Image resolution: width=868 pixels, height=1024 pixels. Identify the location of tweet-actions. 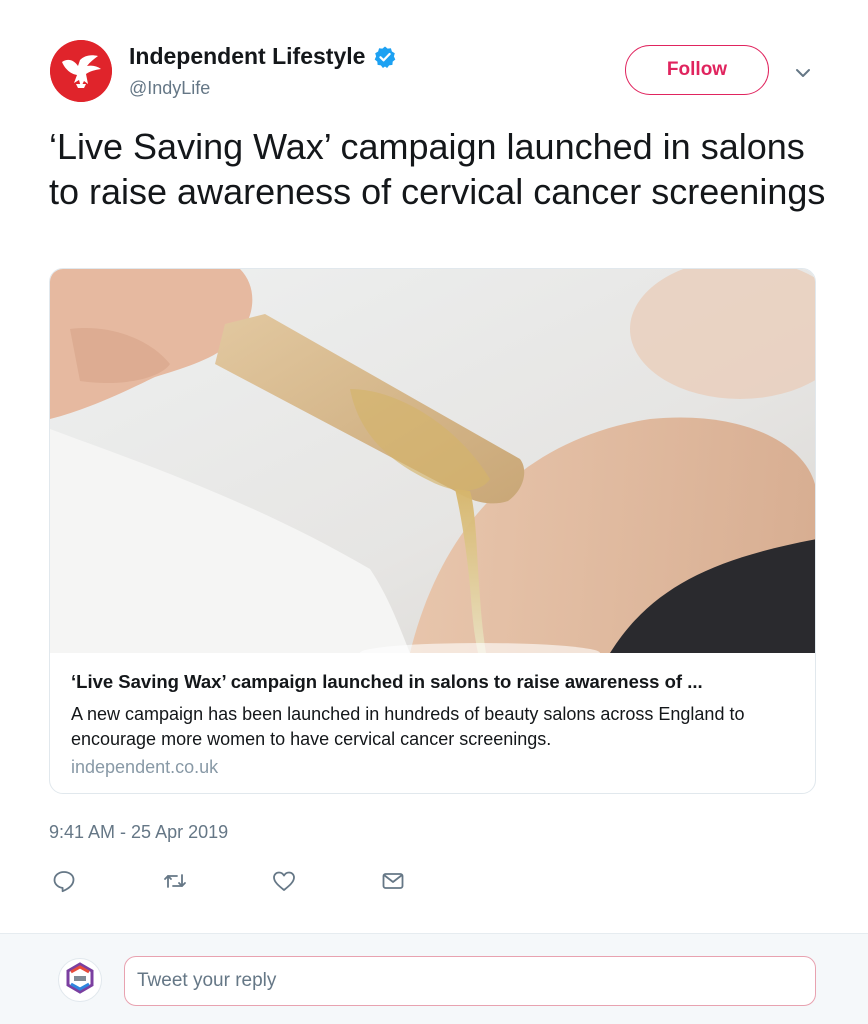
(249, 881).